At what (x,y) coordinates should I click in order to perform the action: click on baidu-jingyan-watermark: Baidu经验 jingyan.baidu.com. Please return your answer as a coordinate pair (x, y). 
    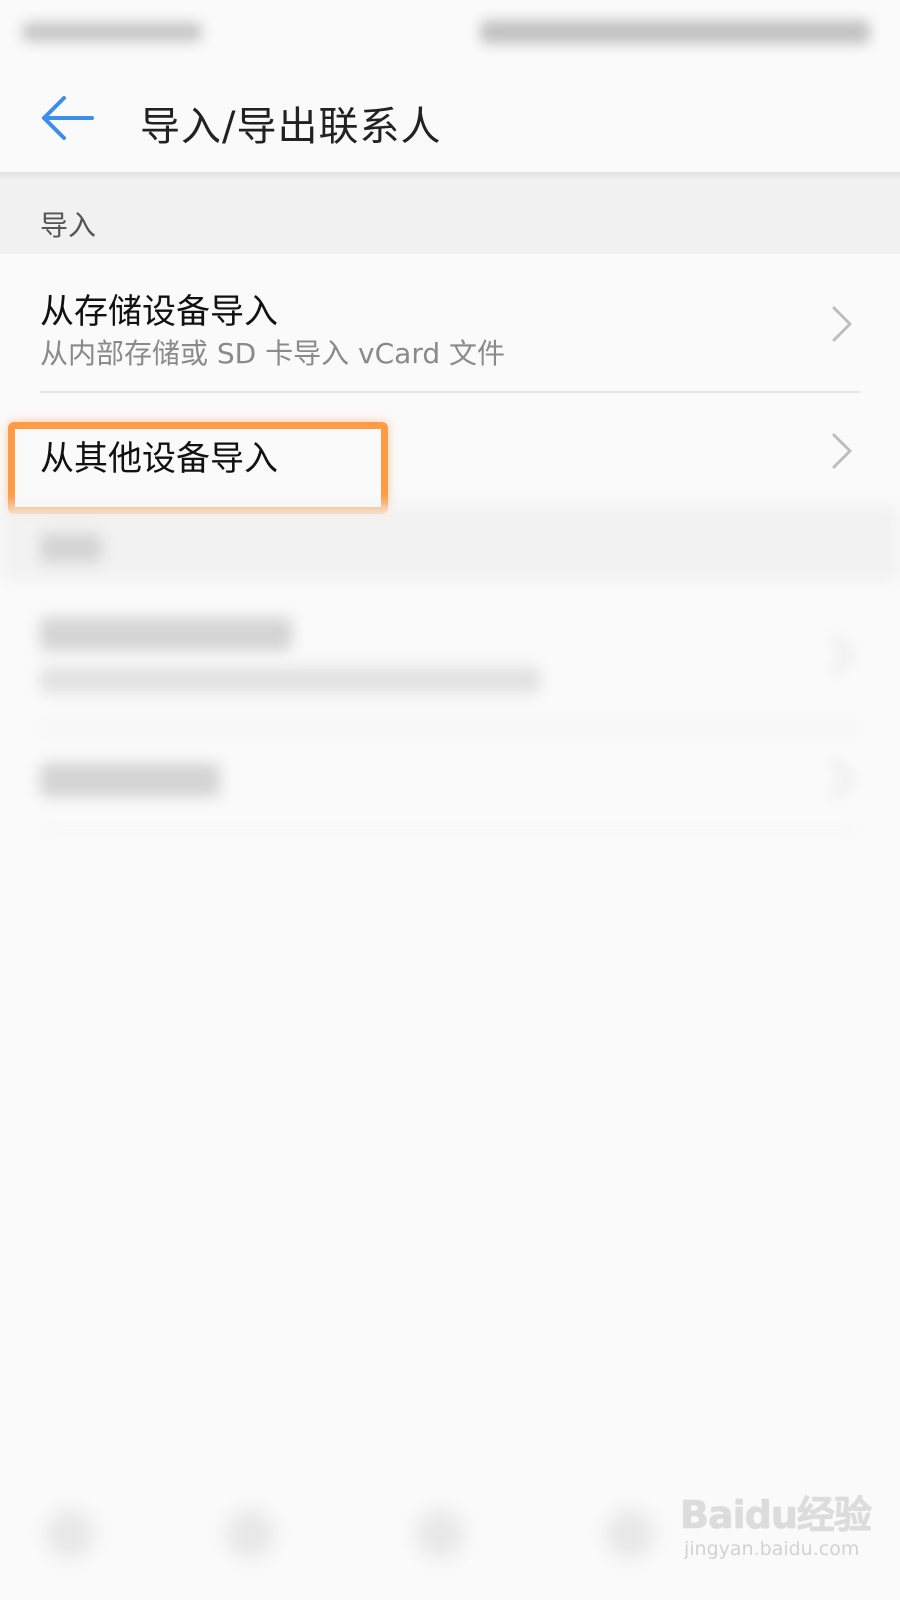
    Looking at the image, I should click on (776, 1526).